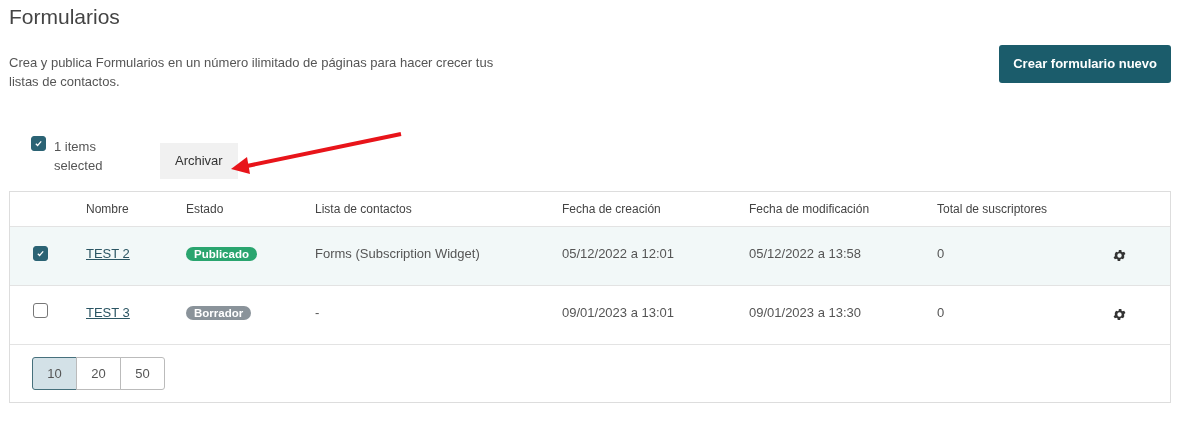  I want to click on column-header: Estado, so click(205, 208).